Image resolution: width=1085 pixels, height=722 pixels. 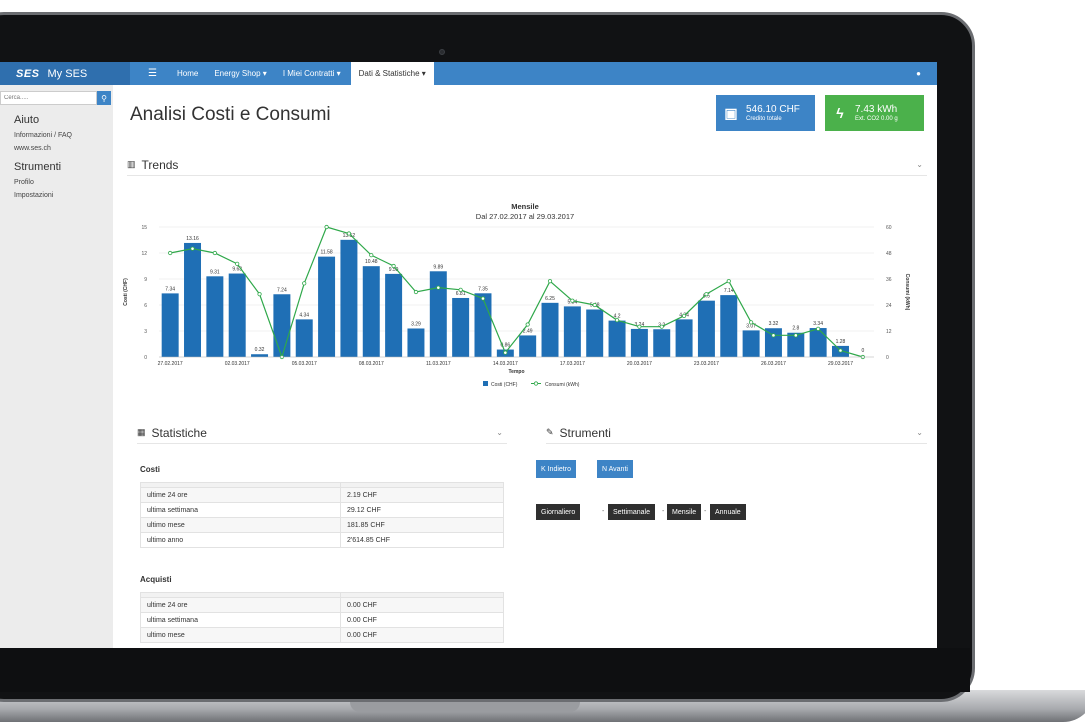 I want to click on sidebar-section-strumenti: Strumenti, so click(x=38, y=167).